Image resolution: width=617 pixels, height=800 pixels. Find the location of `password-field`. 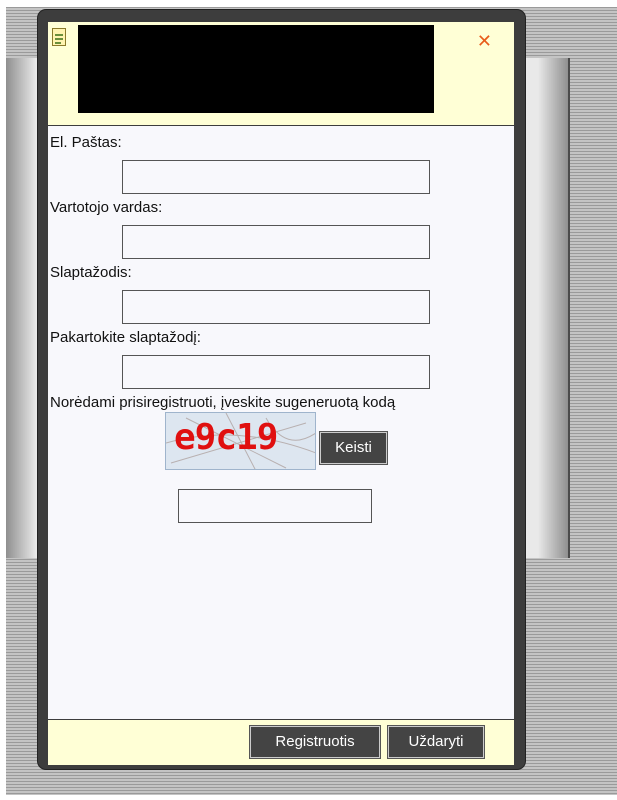

password-field is located at coordinates (276, 307).